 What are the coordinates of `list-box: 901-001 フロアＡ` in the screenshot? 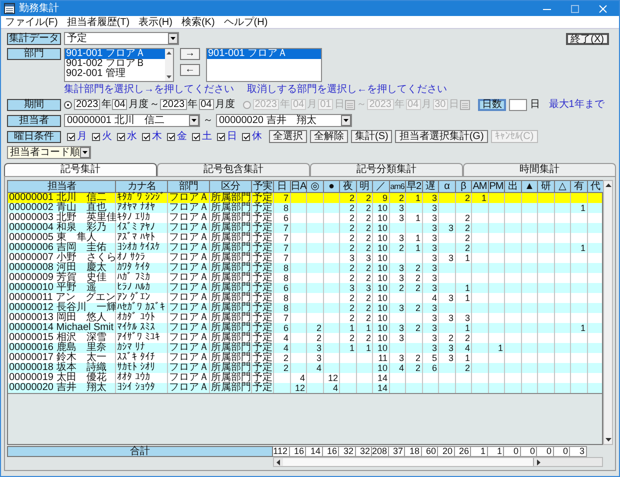 It's located at (264, 65).